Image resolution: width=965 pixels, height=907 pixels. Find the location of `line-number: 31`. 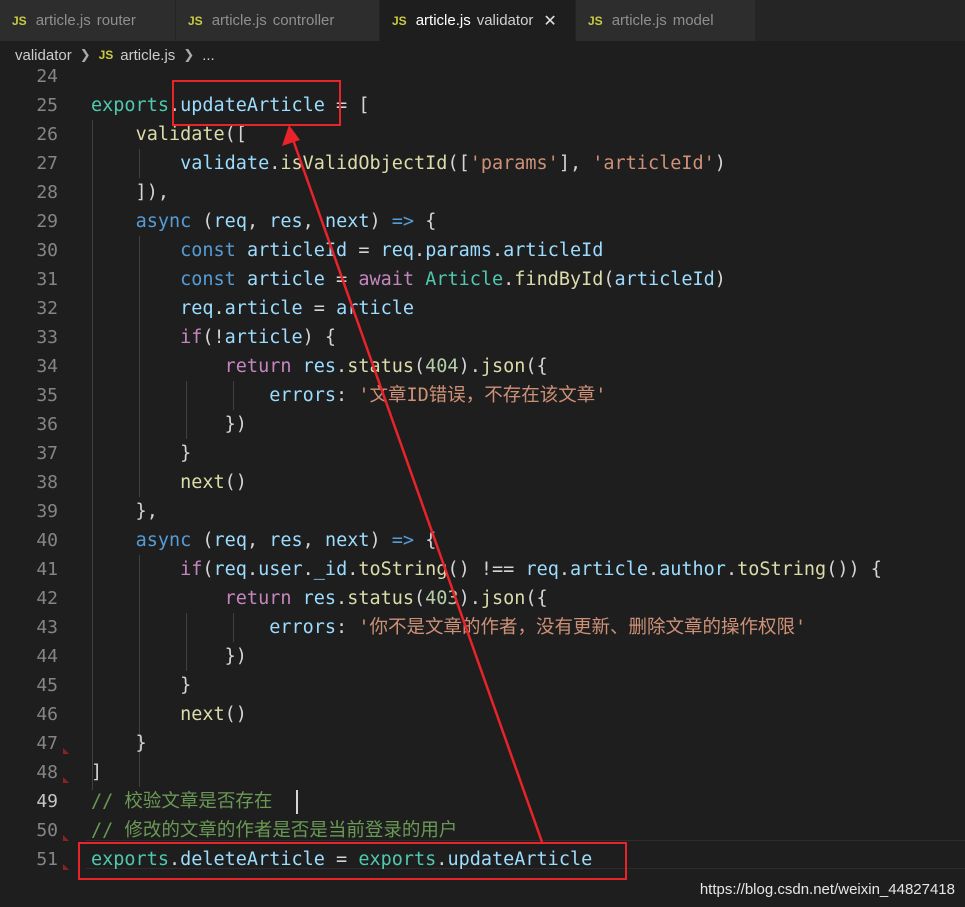

line-number: 31 is located at coordinates (47, 279).